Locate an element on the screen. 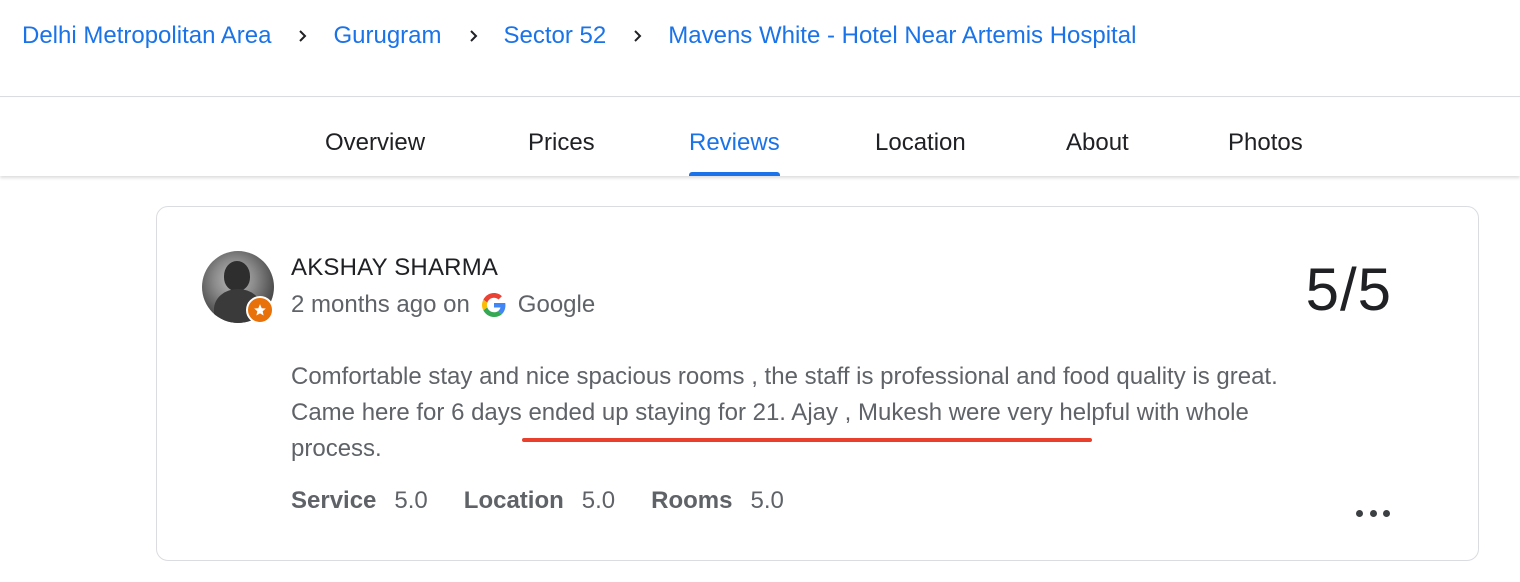  review-meta: 2 months ago on Google is located at coordinates (443, 305).